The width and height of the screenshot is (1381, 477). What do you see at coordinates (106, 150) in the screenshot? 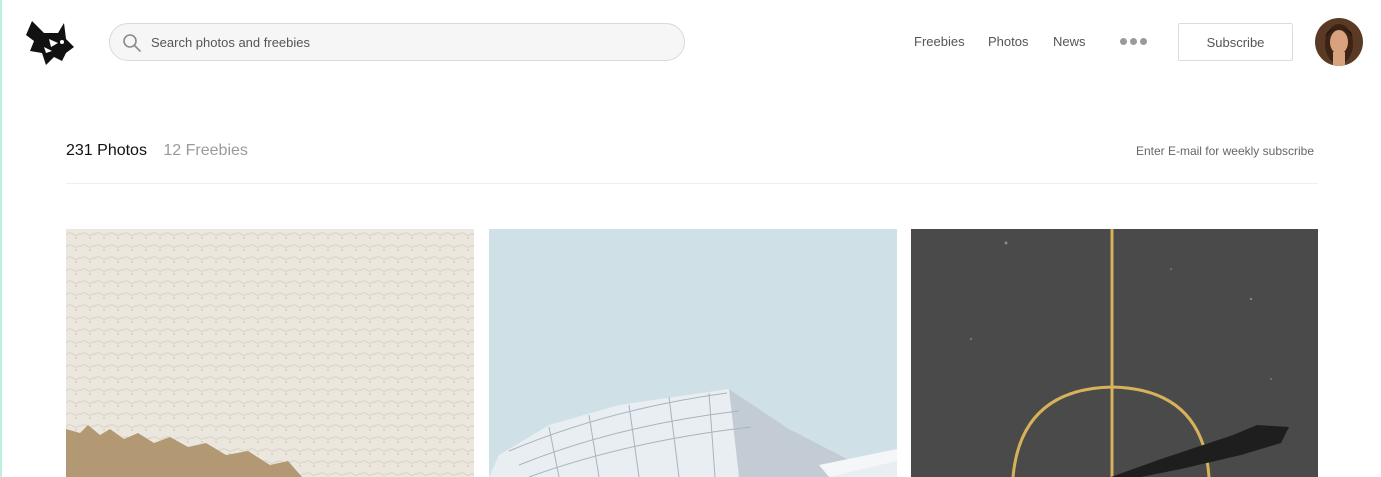
I see `photos-count-tab: 231 Photos` at bounding box center [106, 150].